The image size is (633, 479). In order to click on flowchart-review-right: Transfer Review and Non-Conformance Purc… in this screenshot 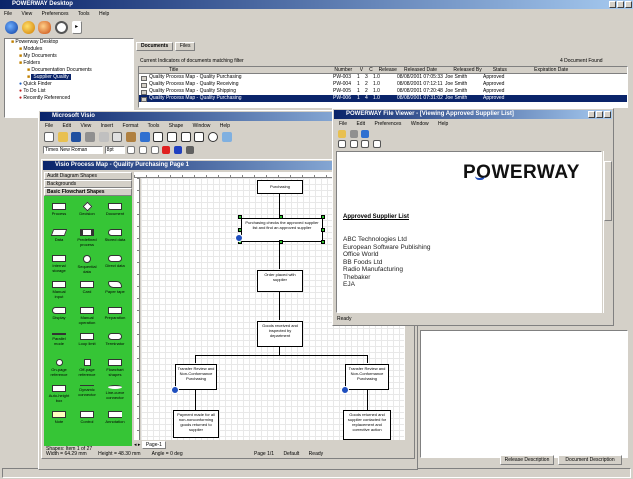, I will do `click(367, 377)`.